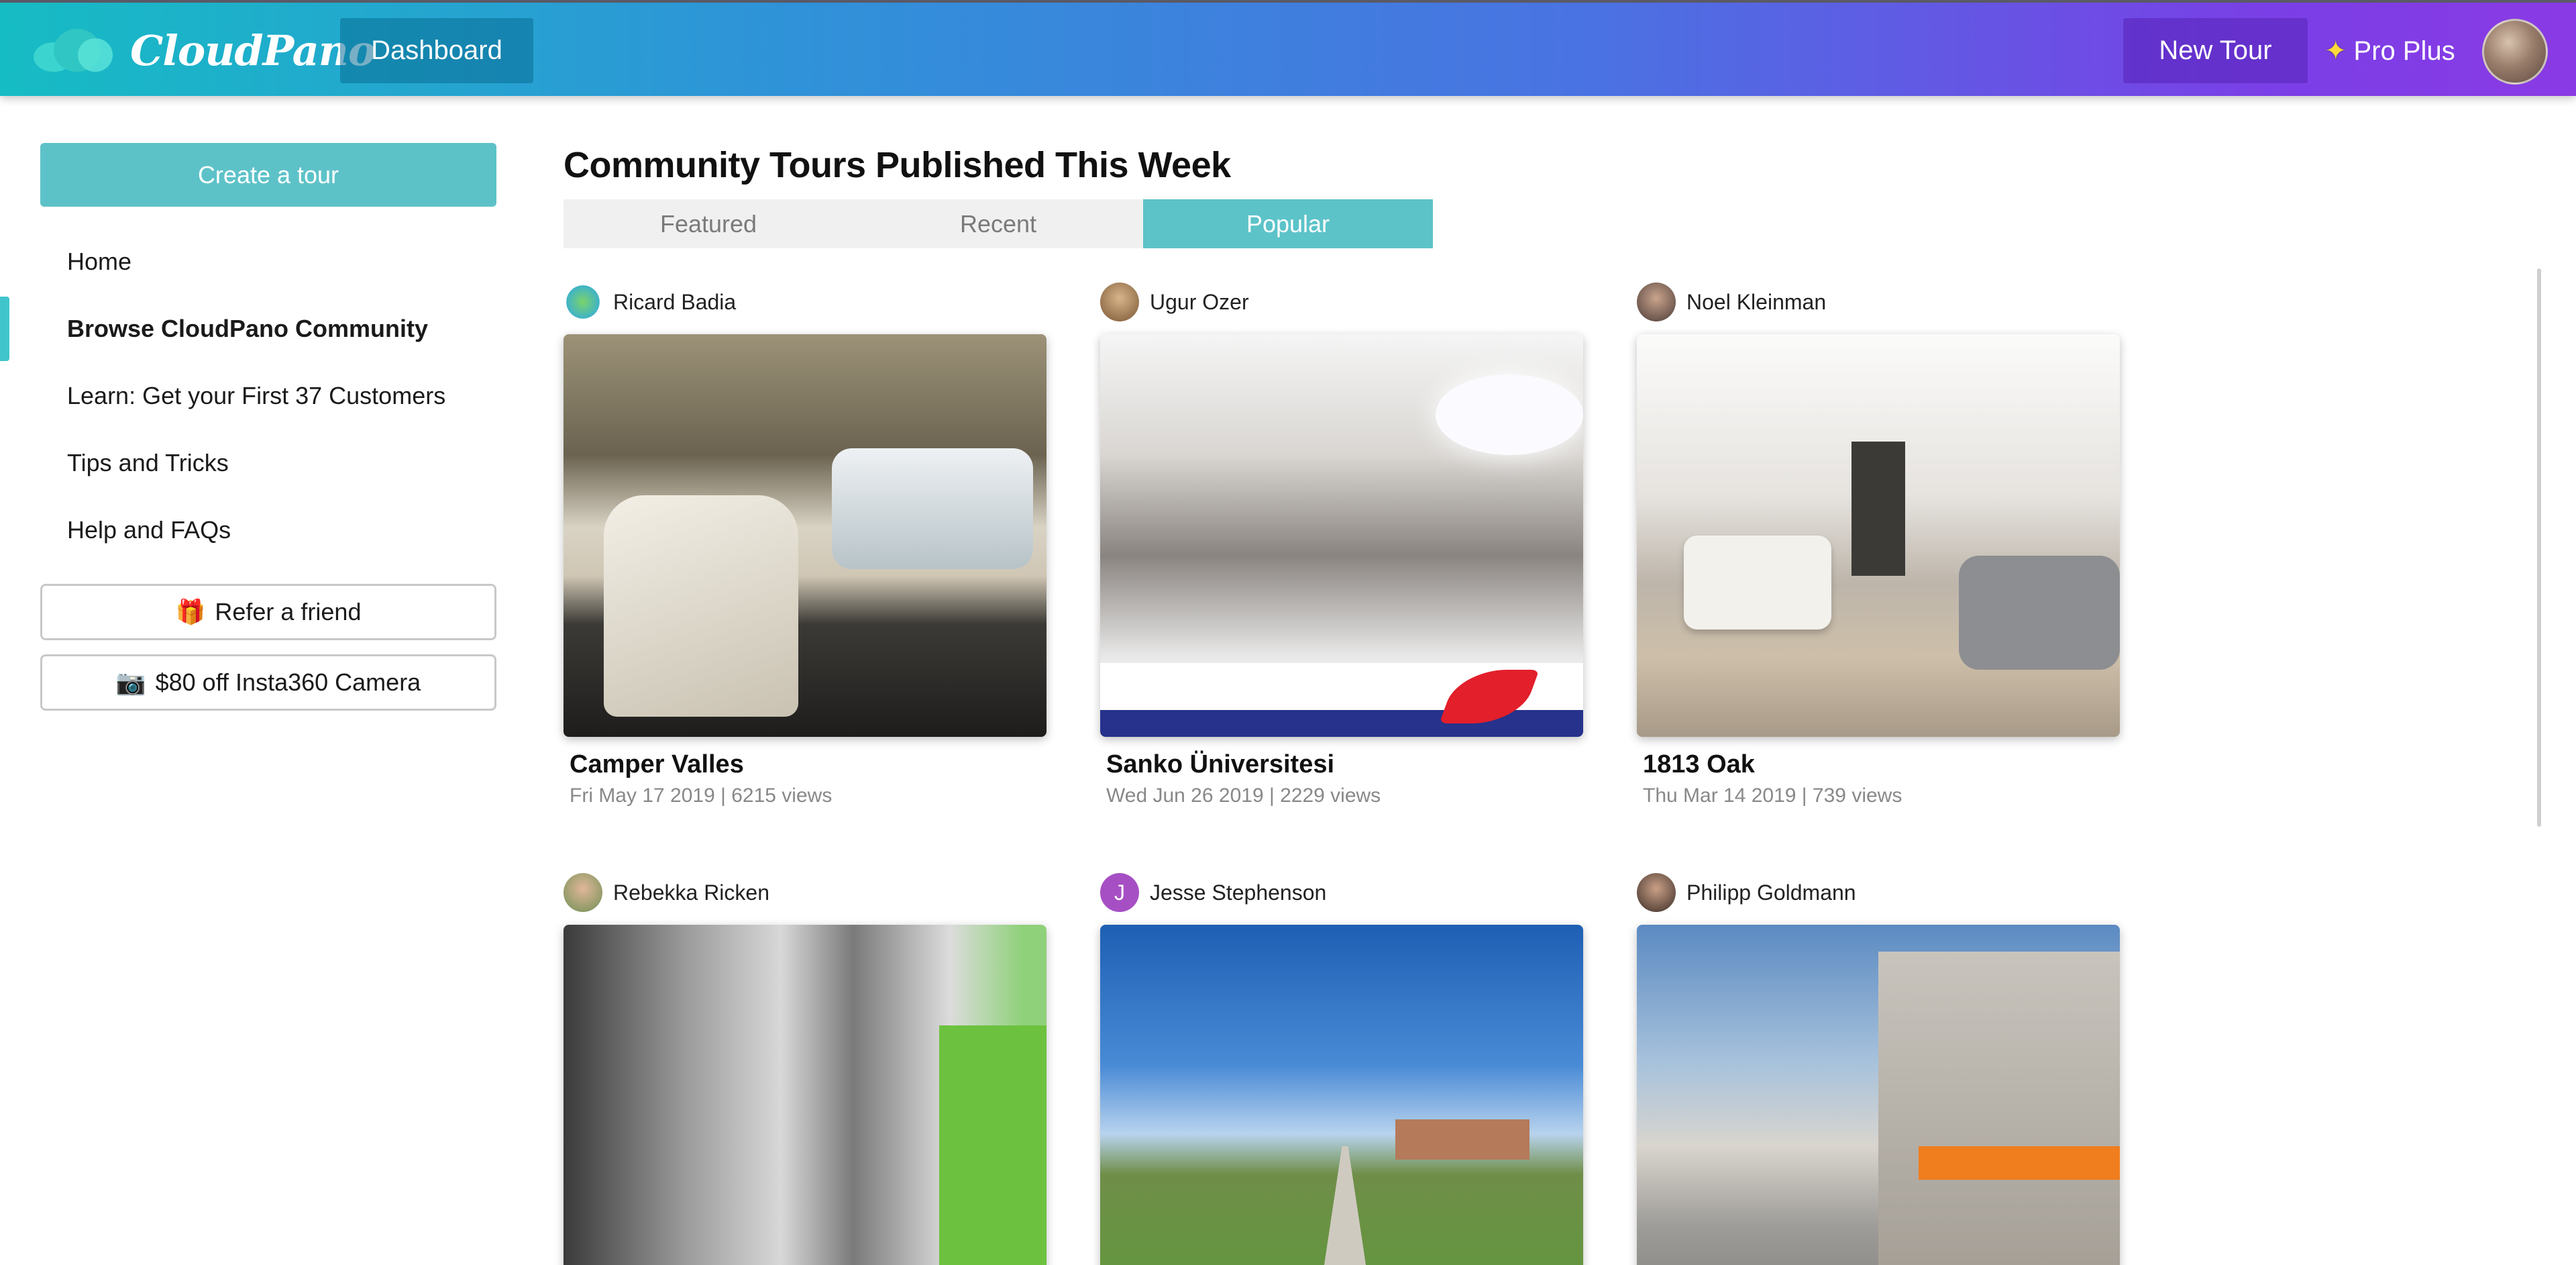  I want to click on tour-card: Philipp Goldmann, so click(1878, 1069).